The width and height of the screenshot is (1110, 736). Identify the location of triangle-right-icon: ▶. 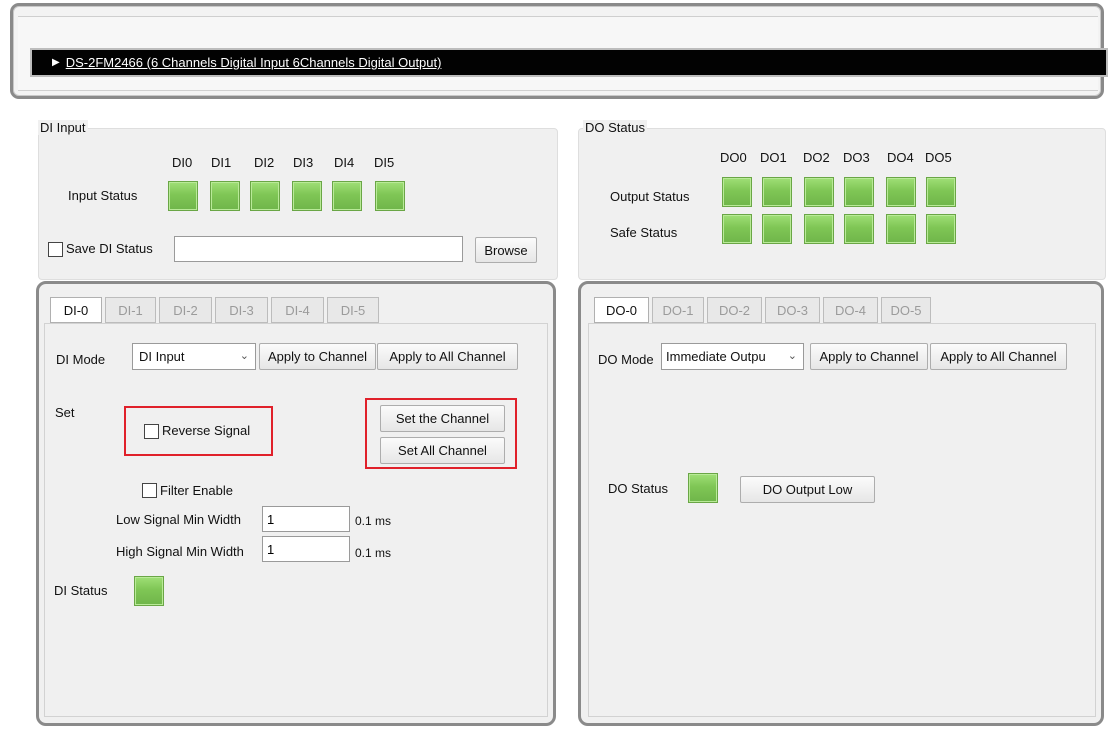
(56, 62).